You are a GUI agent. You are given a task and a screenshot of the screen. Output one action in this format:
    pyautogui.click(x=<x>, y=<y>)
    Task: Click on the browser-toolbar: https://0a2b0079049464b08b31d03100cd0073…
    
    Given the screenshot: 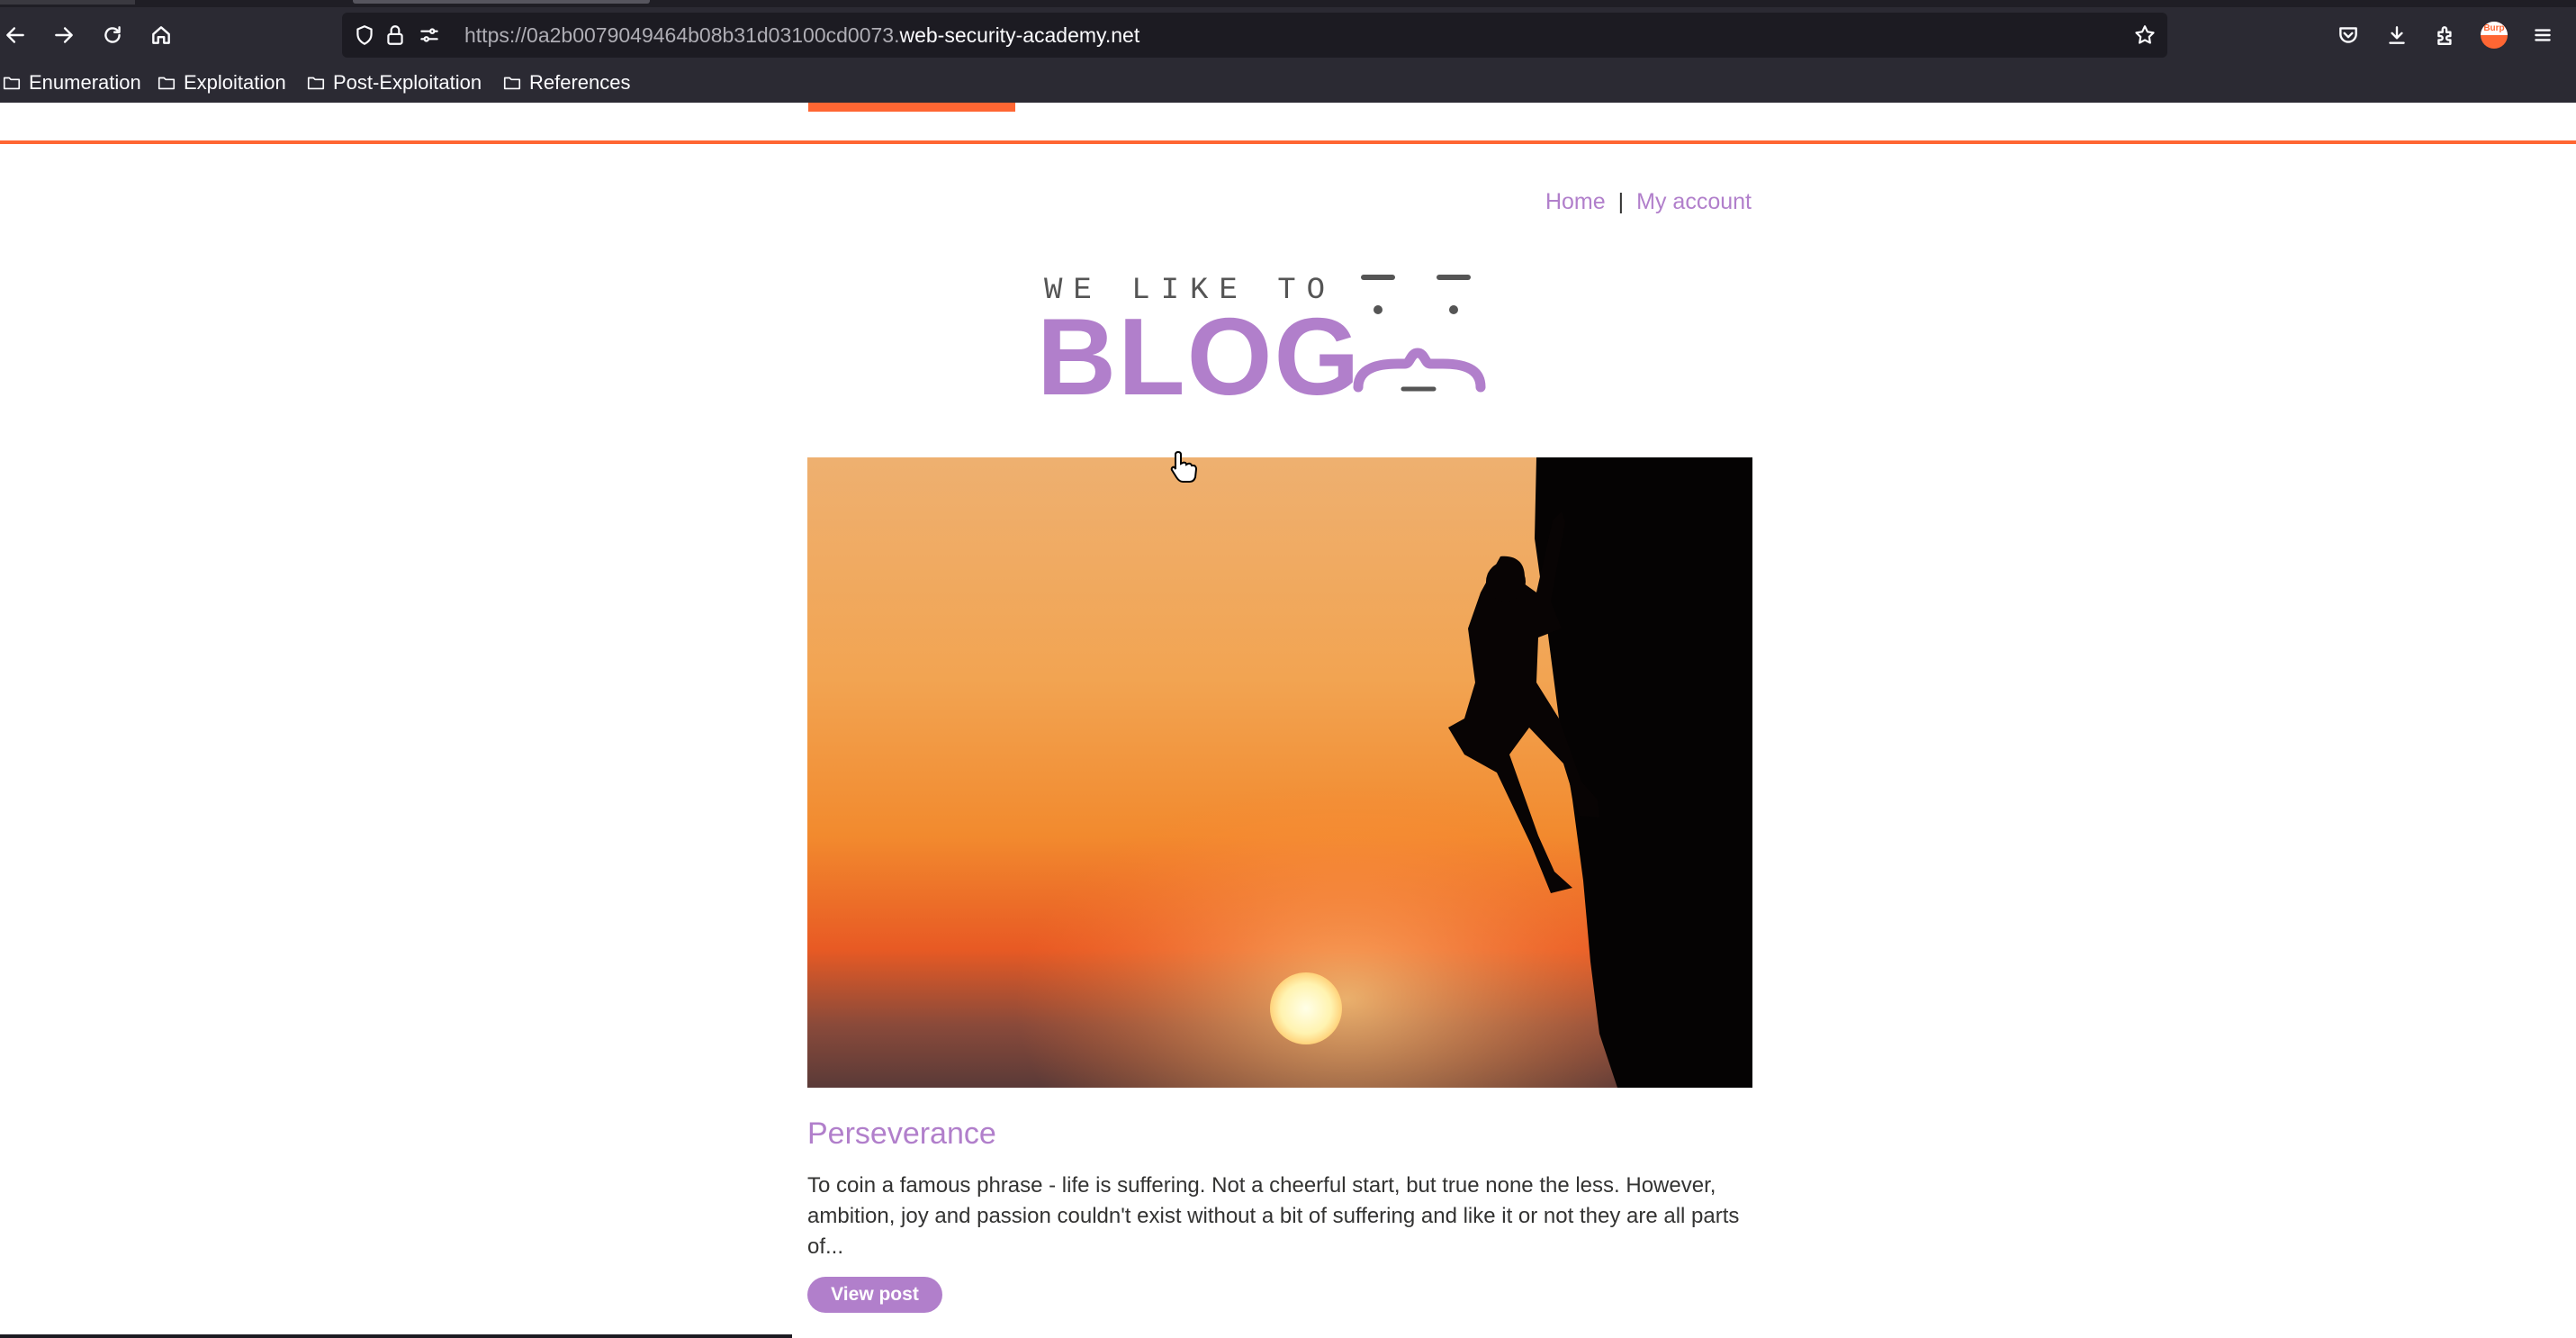 What is the action you would take?
    pyautogui.click(x=1288, y=35)
    